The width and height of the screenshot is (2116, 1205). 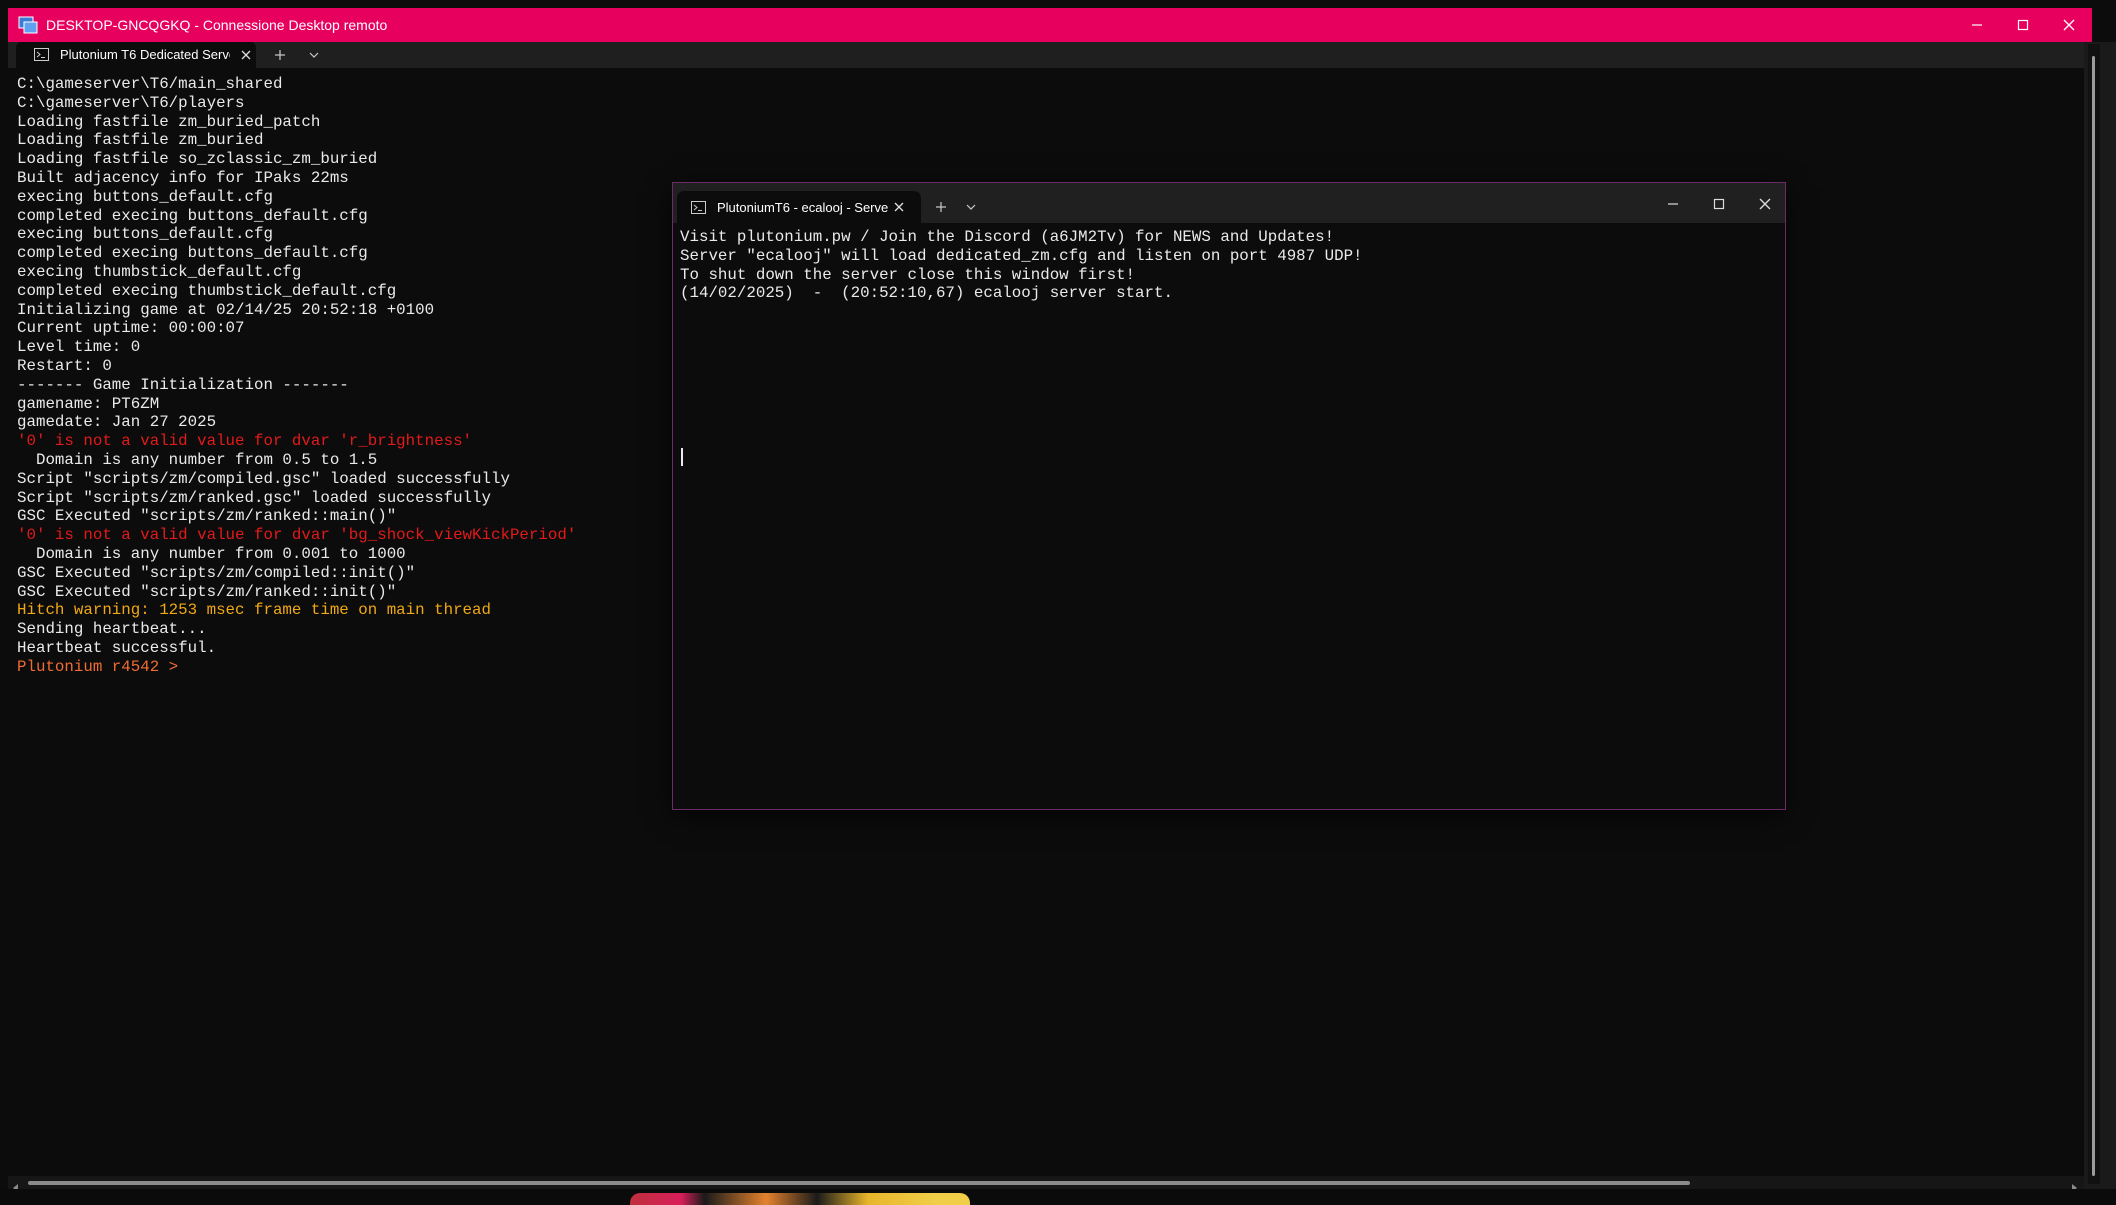 What do you see at coordinates (682, 457) in the screenshot?
I see `text-cursor` at bounding box center [682, 457].